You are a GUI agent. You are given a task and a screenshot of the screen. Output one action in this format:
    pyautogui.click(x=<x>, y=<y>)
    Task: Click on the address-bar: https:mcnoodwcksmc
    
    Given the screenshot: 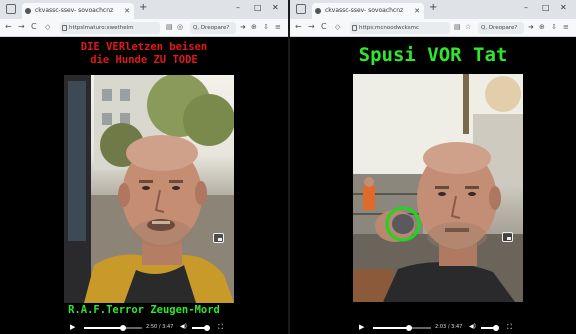 What is the action you would take?
    pyautogui.click(x=400, y=28)
    